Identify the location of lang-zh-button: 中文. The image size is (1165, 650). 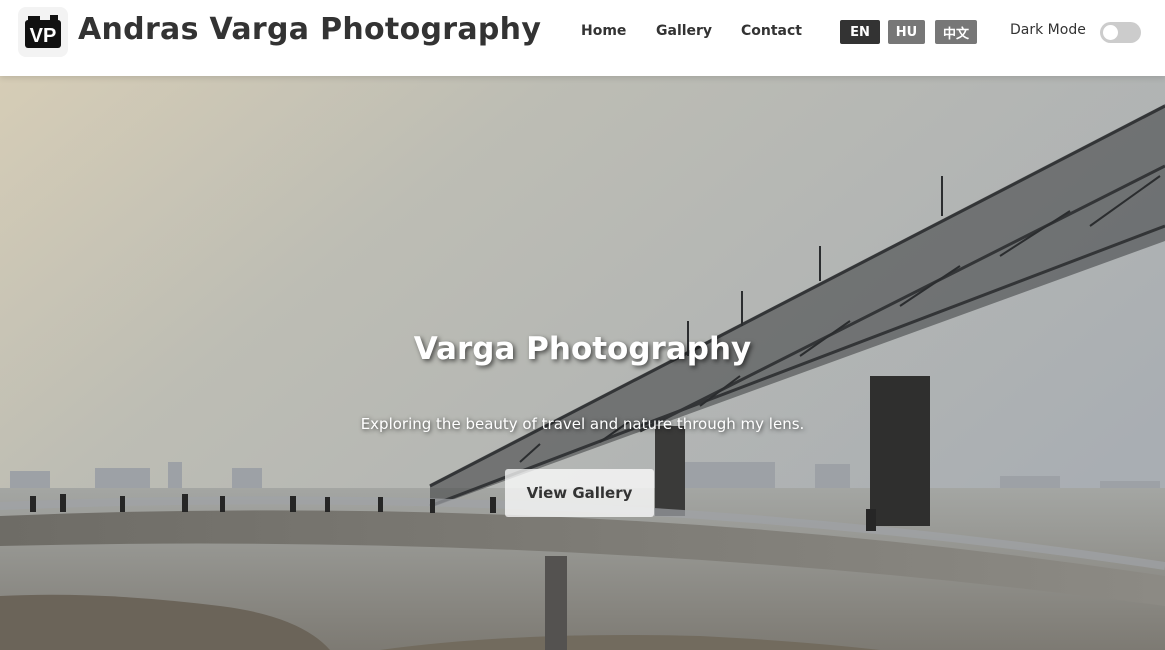
(956, 32).